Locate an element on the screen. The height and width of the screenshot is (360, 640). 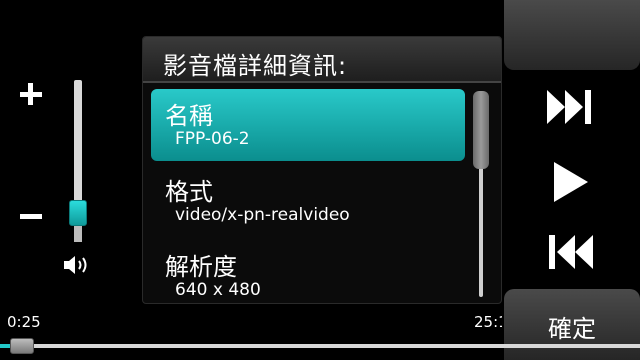
volume-up-icon is located at coordinates (31, 94).